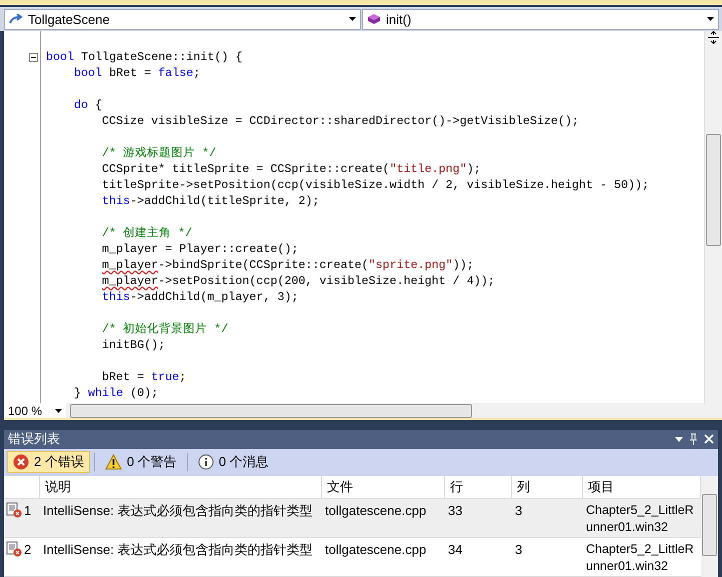  Describe the element at coordinates (33, 57) in the screenshot. I see `collapse-icon` at that location.